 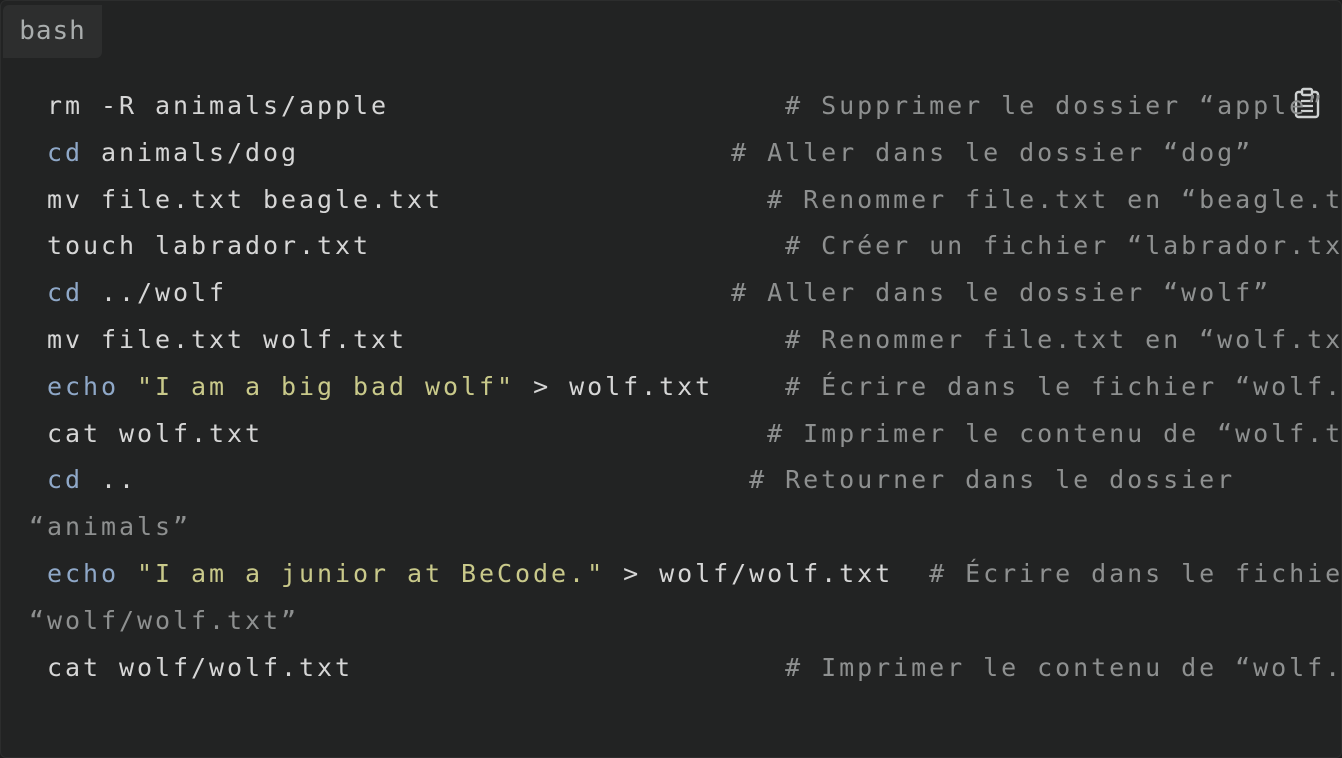 What do you see at coordinates (1001, 293) in the screenshot?
I see `comment: # Aller dans le dossier “wolf”` at bounding box center [1001, 293].